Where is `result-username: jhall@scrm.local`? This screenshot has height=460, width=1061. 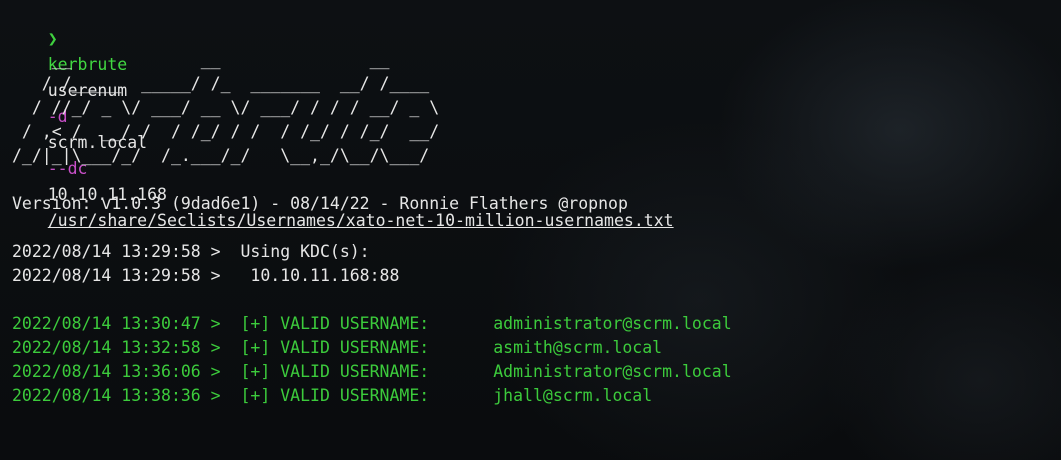 result-username: jhall@scrm.local is located at coordinates (573, 395).